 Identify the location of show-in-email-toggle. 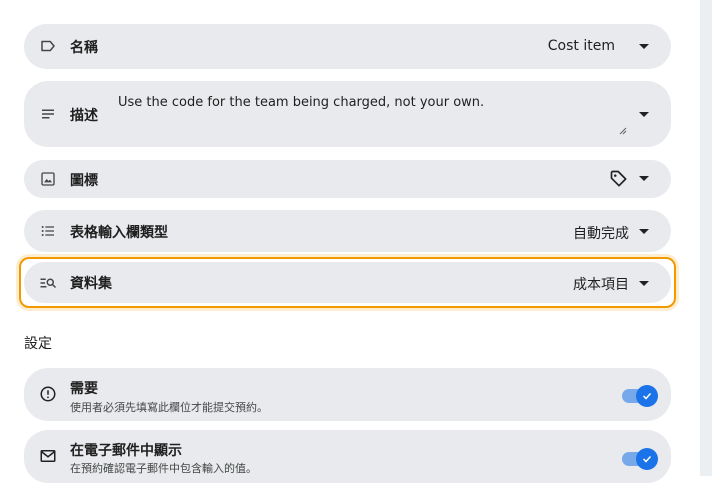
(640, 459).